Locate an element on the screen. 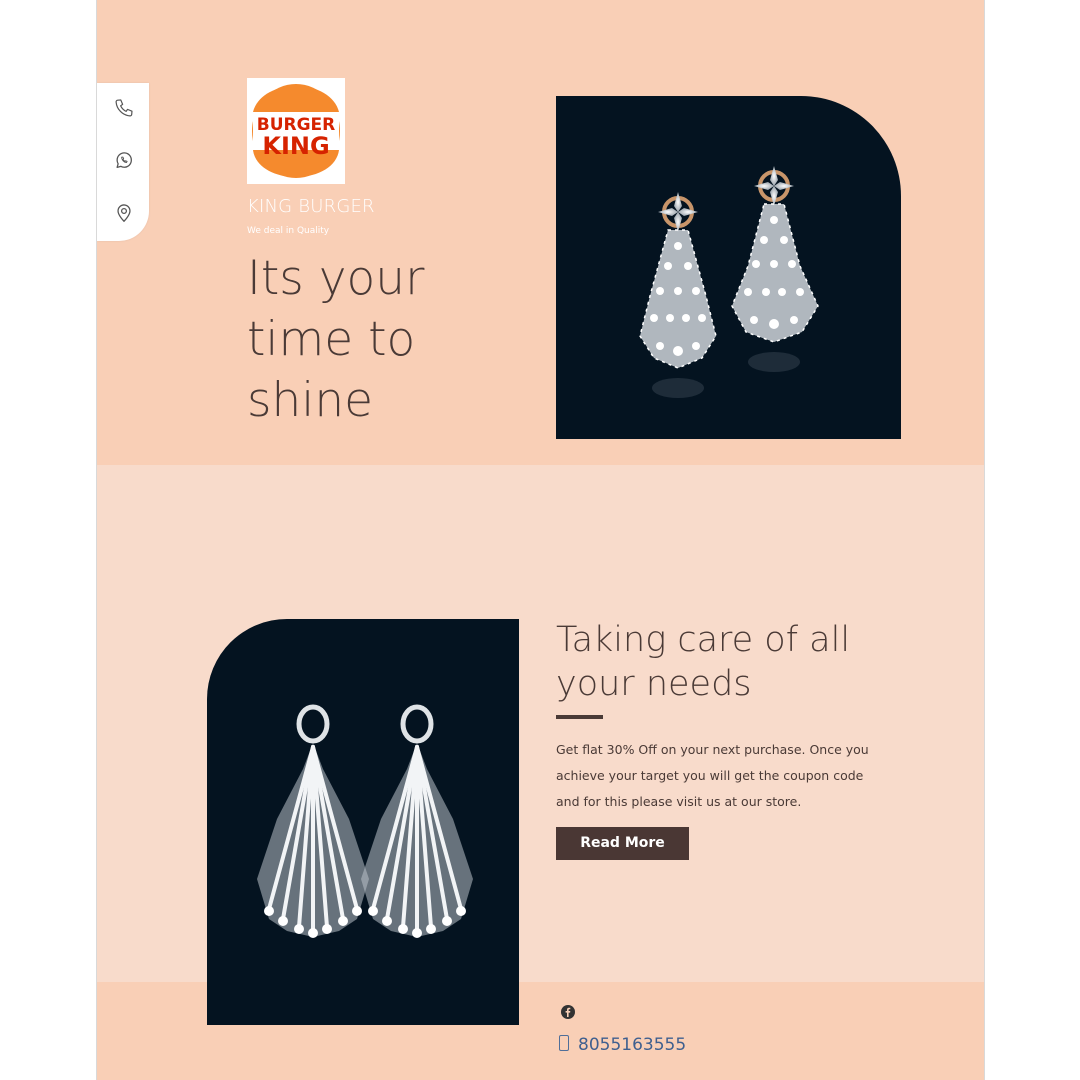  whatsapp-icon is located at coordinates (124, 160).